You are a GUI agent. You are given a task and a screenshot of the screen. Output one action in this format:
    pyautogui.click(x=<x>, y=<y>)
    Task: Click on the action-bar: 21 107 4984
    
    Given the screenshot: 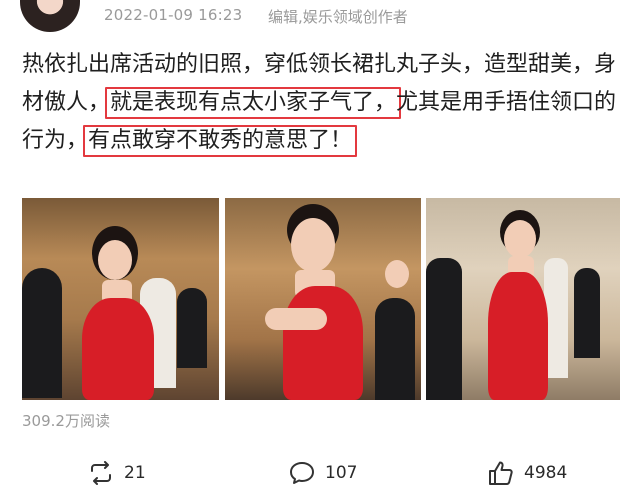 What is the action you would take?
    pyautogui.click(x=320, y=472)
    